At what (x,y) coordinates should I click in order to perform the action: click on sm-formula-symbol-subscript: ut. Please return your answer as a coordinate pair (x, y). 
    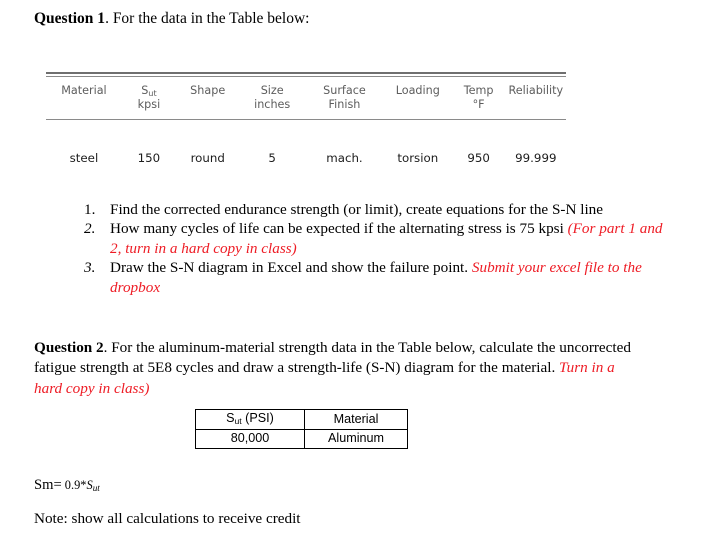
    Looking at the image, I should click on (96, 488).